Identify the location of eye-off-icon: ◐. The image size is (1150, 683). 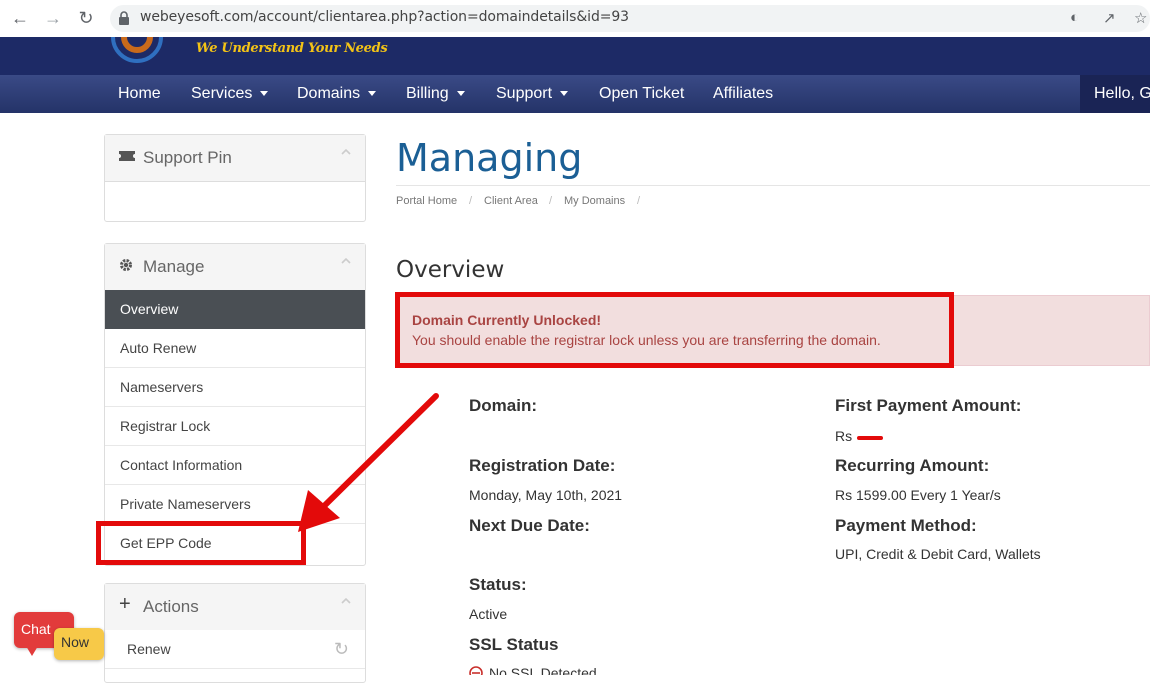
(1074, 17).